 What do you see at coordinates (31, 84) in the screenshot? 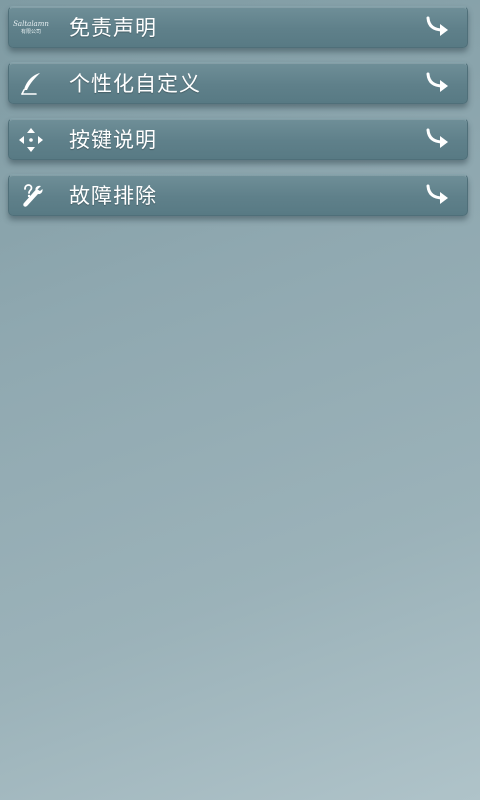
I see `quill-pen-icon` at bounding box center [31, 84].